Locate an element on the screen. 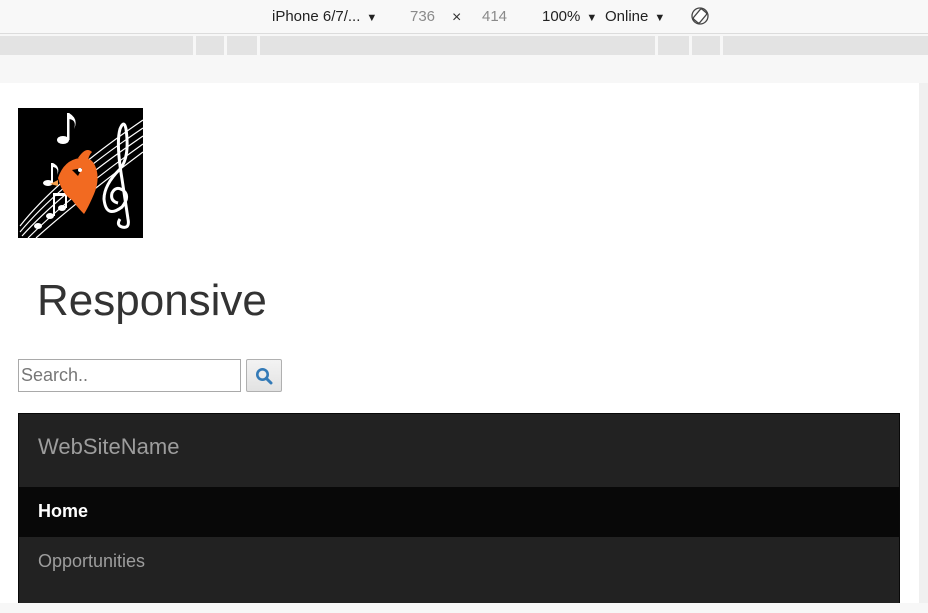 This screenshot has height=613, width=928. search-input is located at coordinates (129, 375).